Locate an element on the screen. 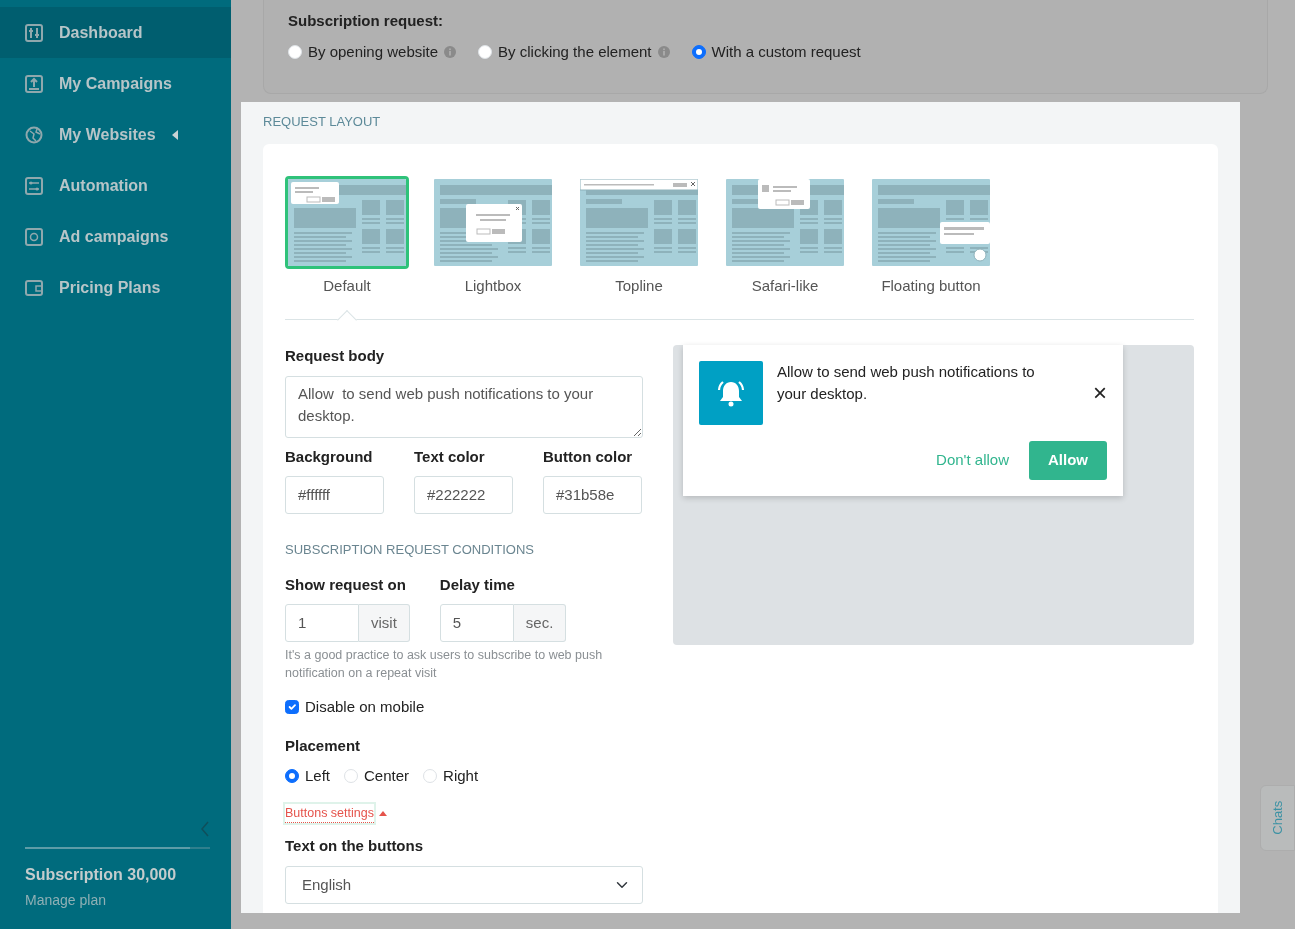  layout-option: Default is located at coordinates (347, 236).